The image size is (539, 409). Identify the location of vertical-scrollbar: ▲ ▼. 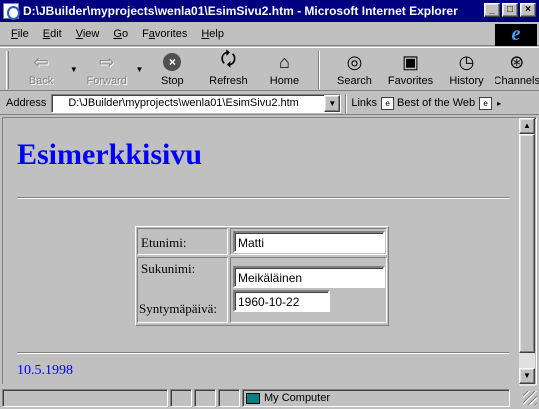
(527, 252).